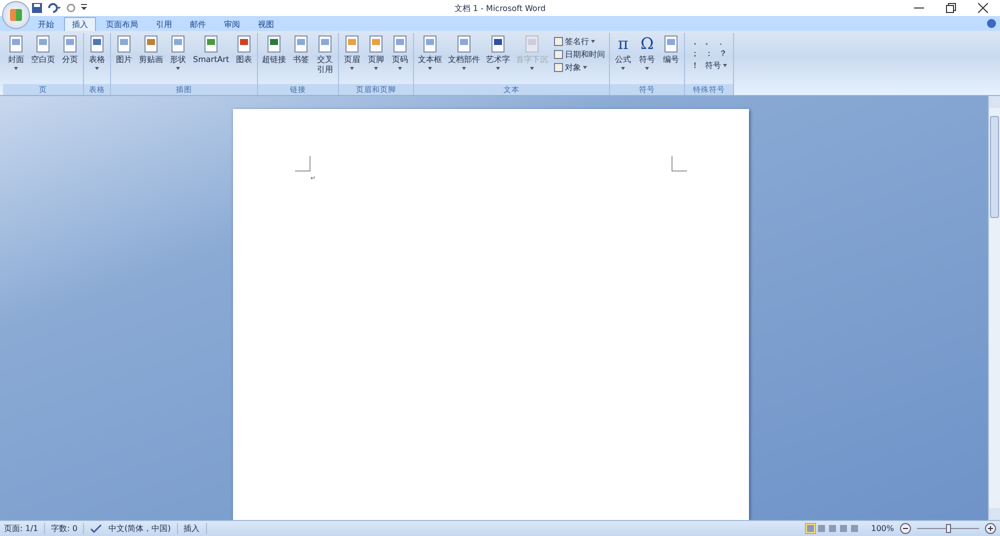 The width and height of the screenshot is (1000, 536). What do you see at coordinates (430, 59) in the screenshot?
I see `ribbon-button: 文本框` at bounding box center [430, 59].